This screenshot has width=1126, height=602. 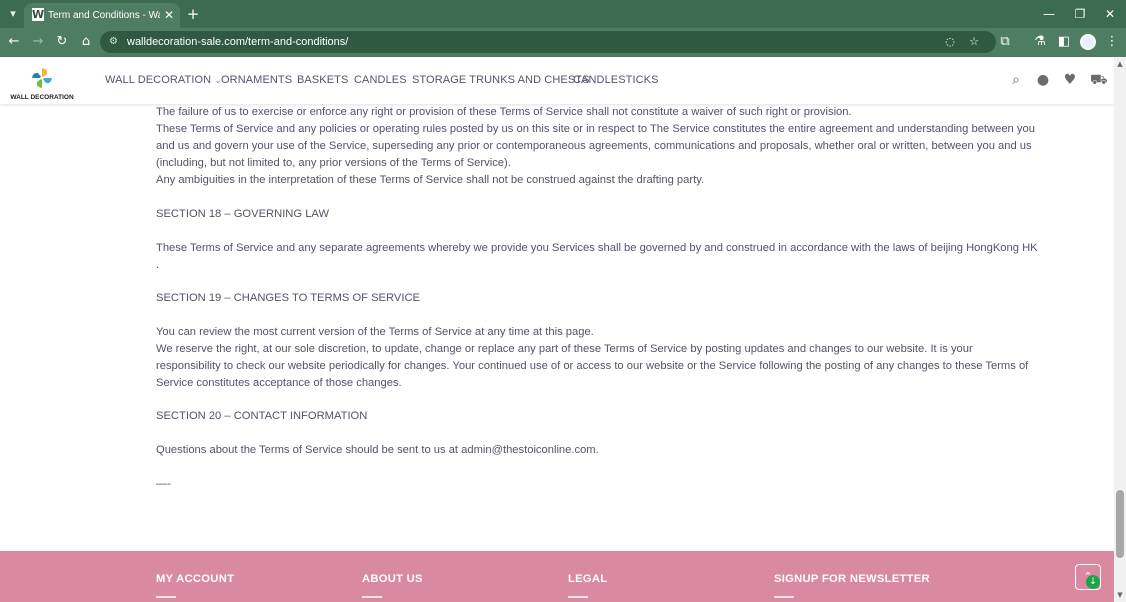 I want to click on heart-icon: ♥, so click(x=1070, y=80).